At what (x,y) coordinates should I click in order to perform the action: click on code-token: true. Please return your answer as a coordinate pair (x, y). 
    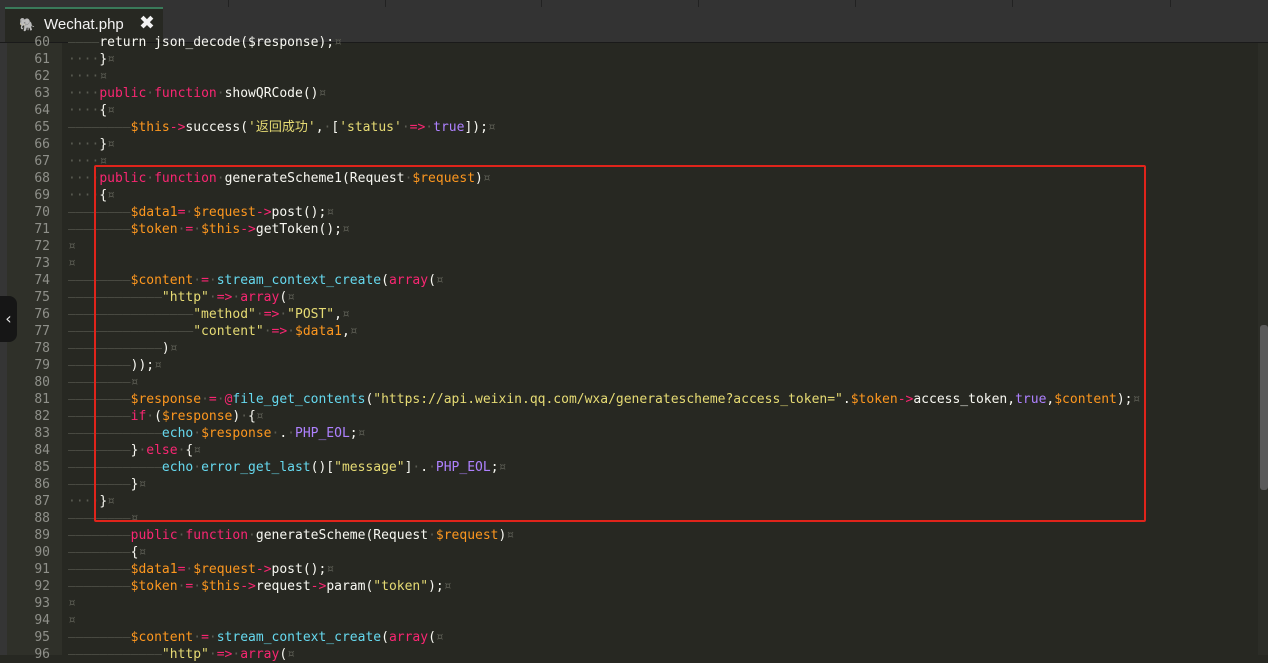
    Looking at the image, I should click on (1031, 399).